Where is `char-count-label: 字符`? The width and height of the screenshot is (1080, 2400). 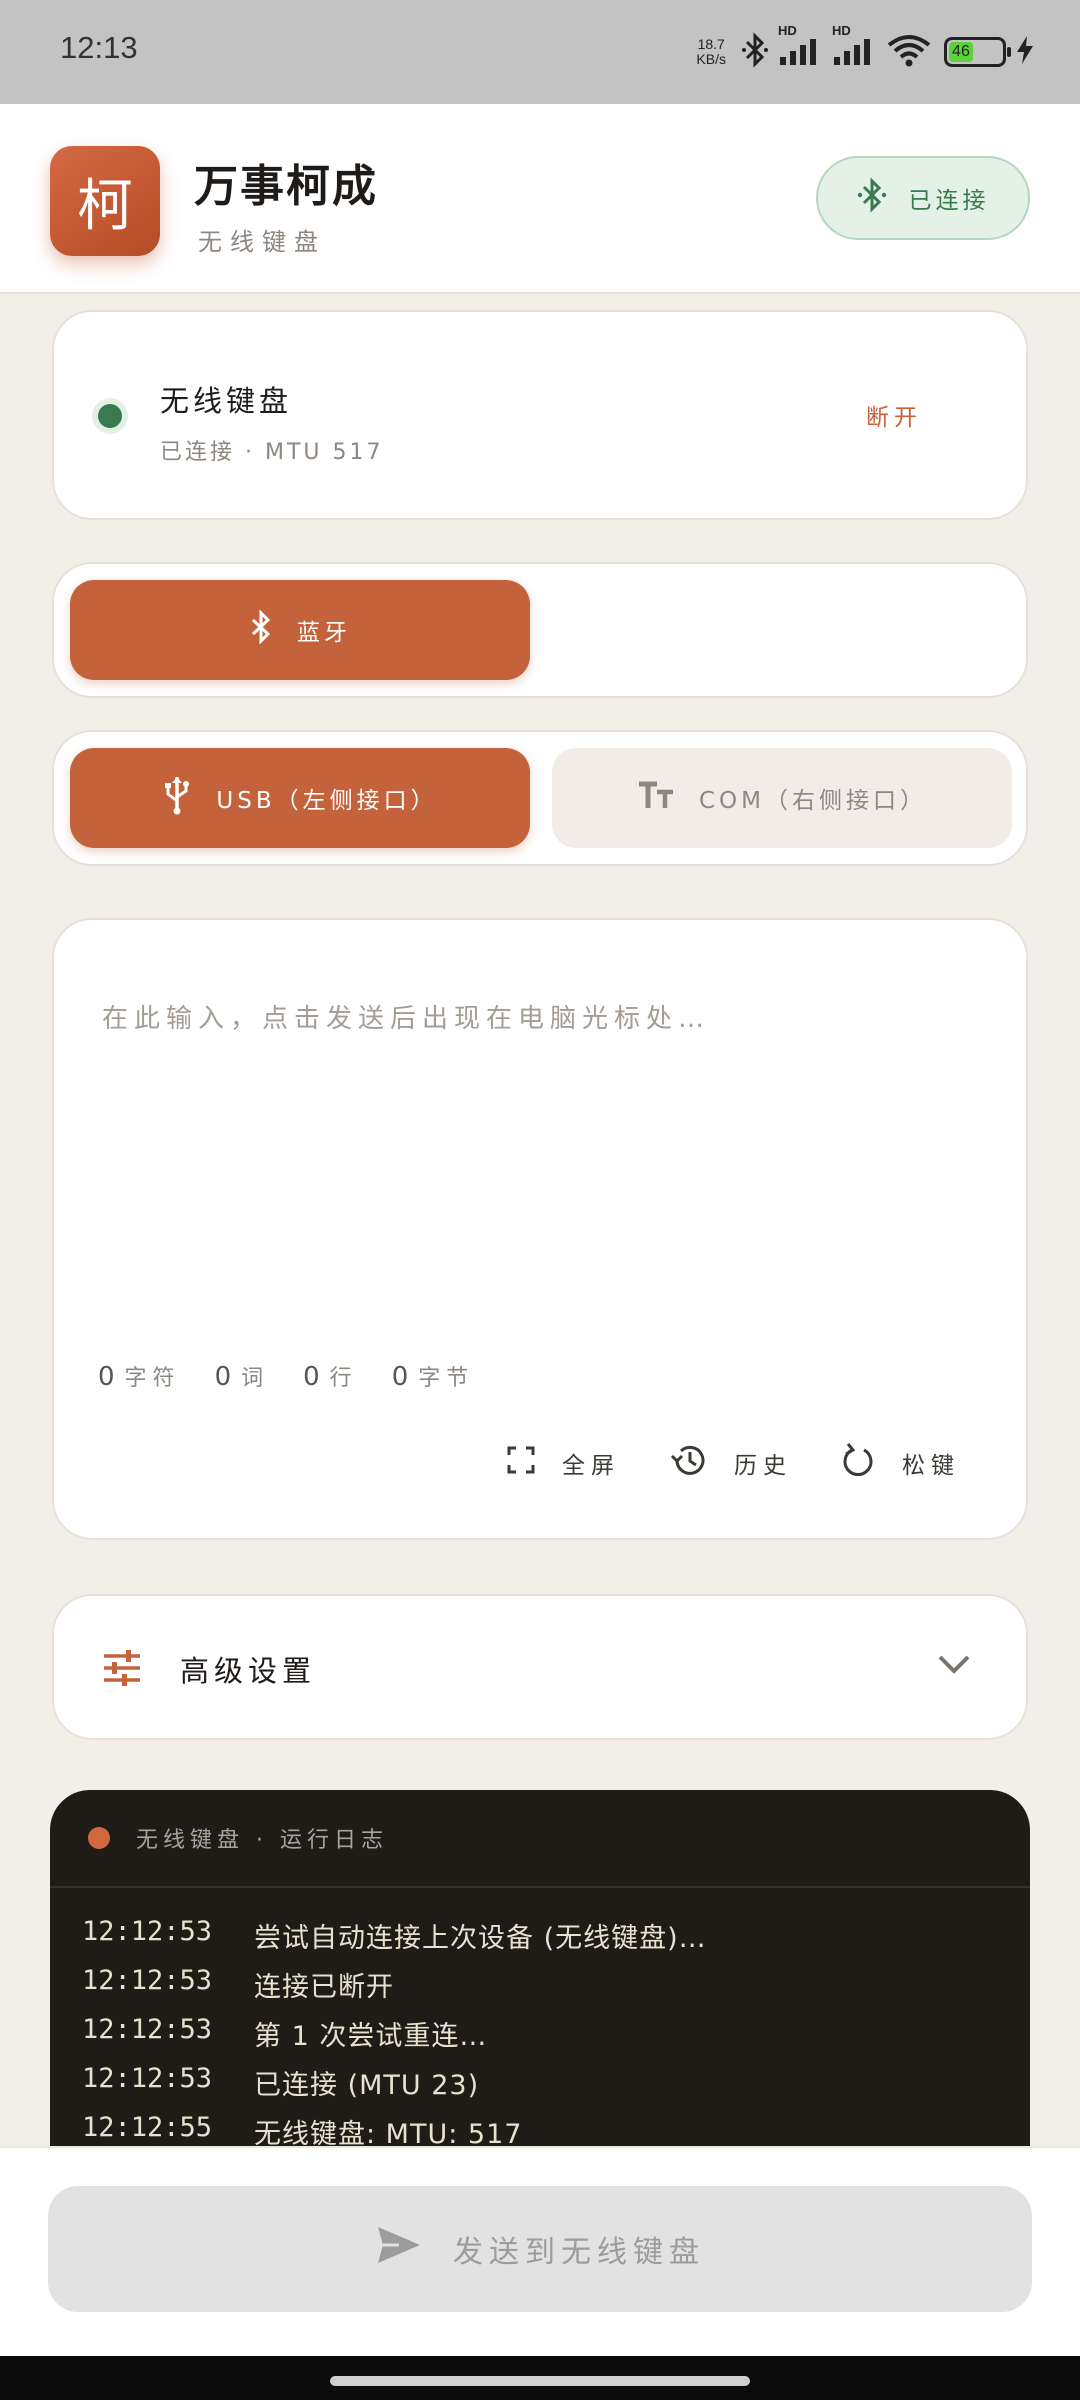 char-count-label: 字符 is located at coordinates (152, 1378).